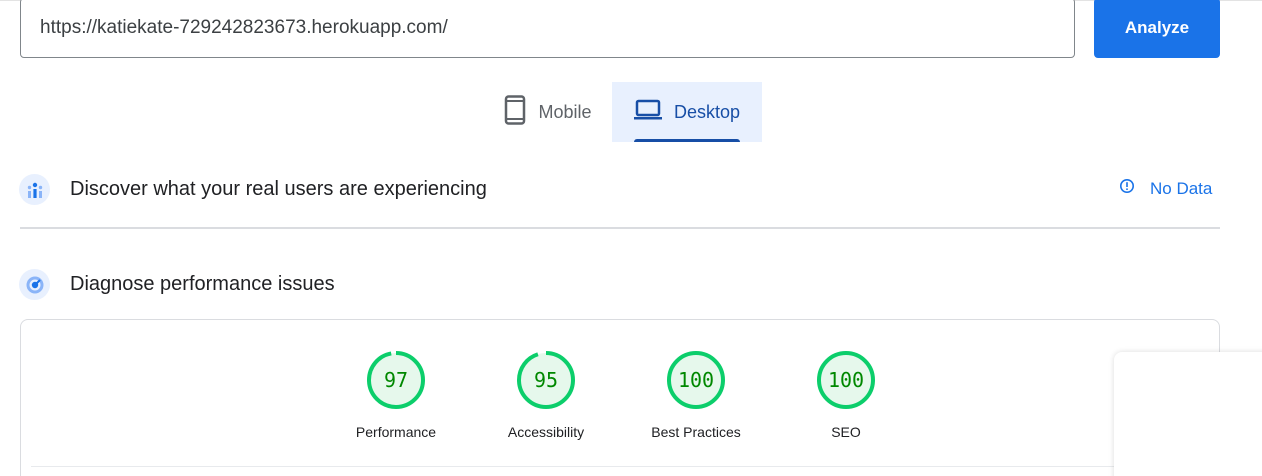 The image size is (1262, 476). Describe the element at coordinates (396, 432) in the screenshot. I see `score-label: Performance` at that location.